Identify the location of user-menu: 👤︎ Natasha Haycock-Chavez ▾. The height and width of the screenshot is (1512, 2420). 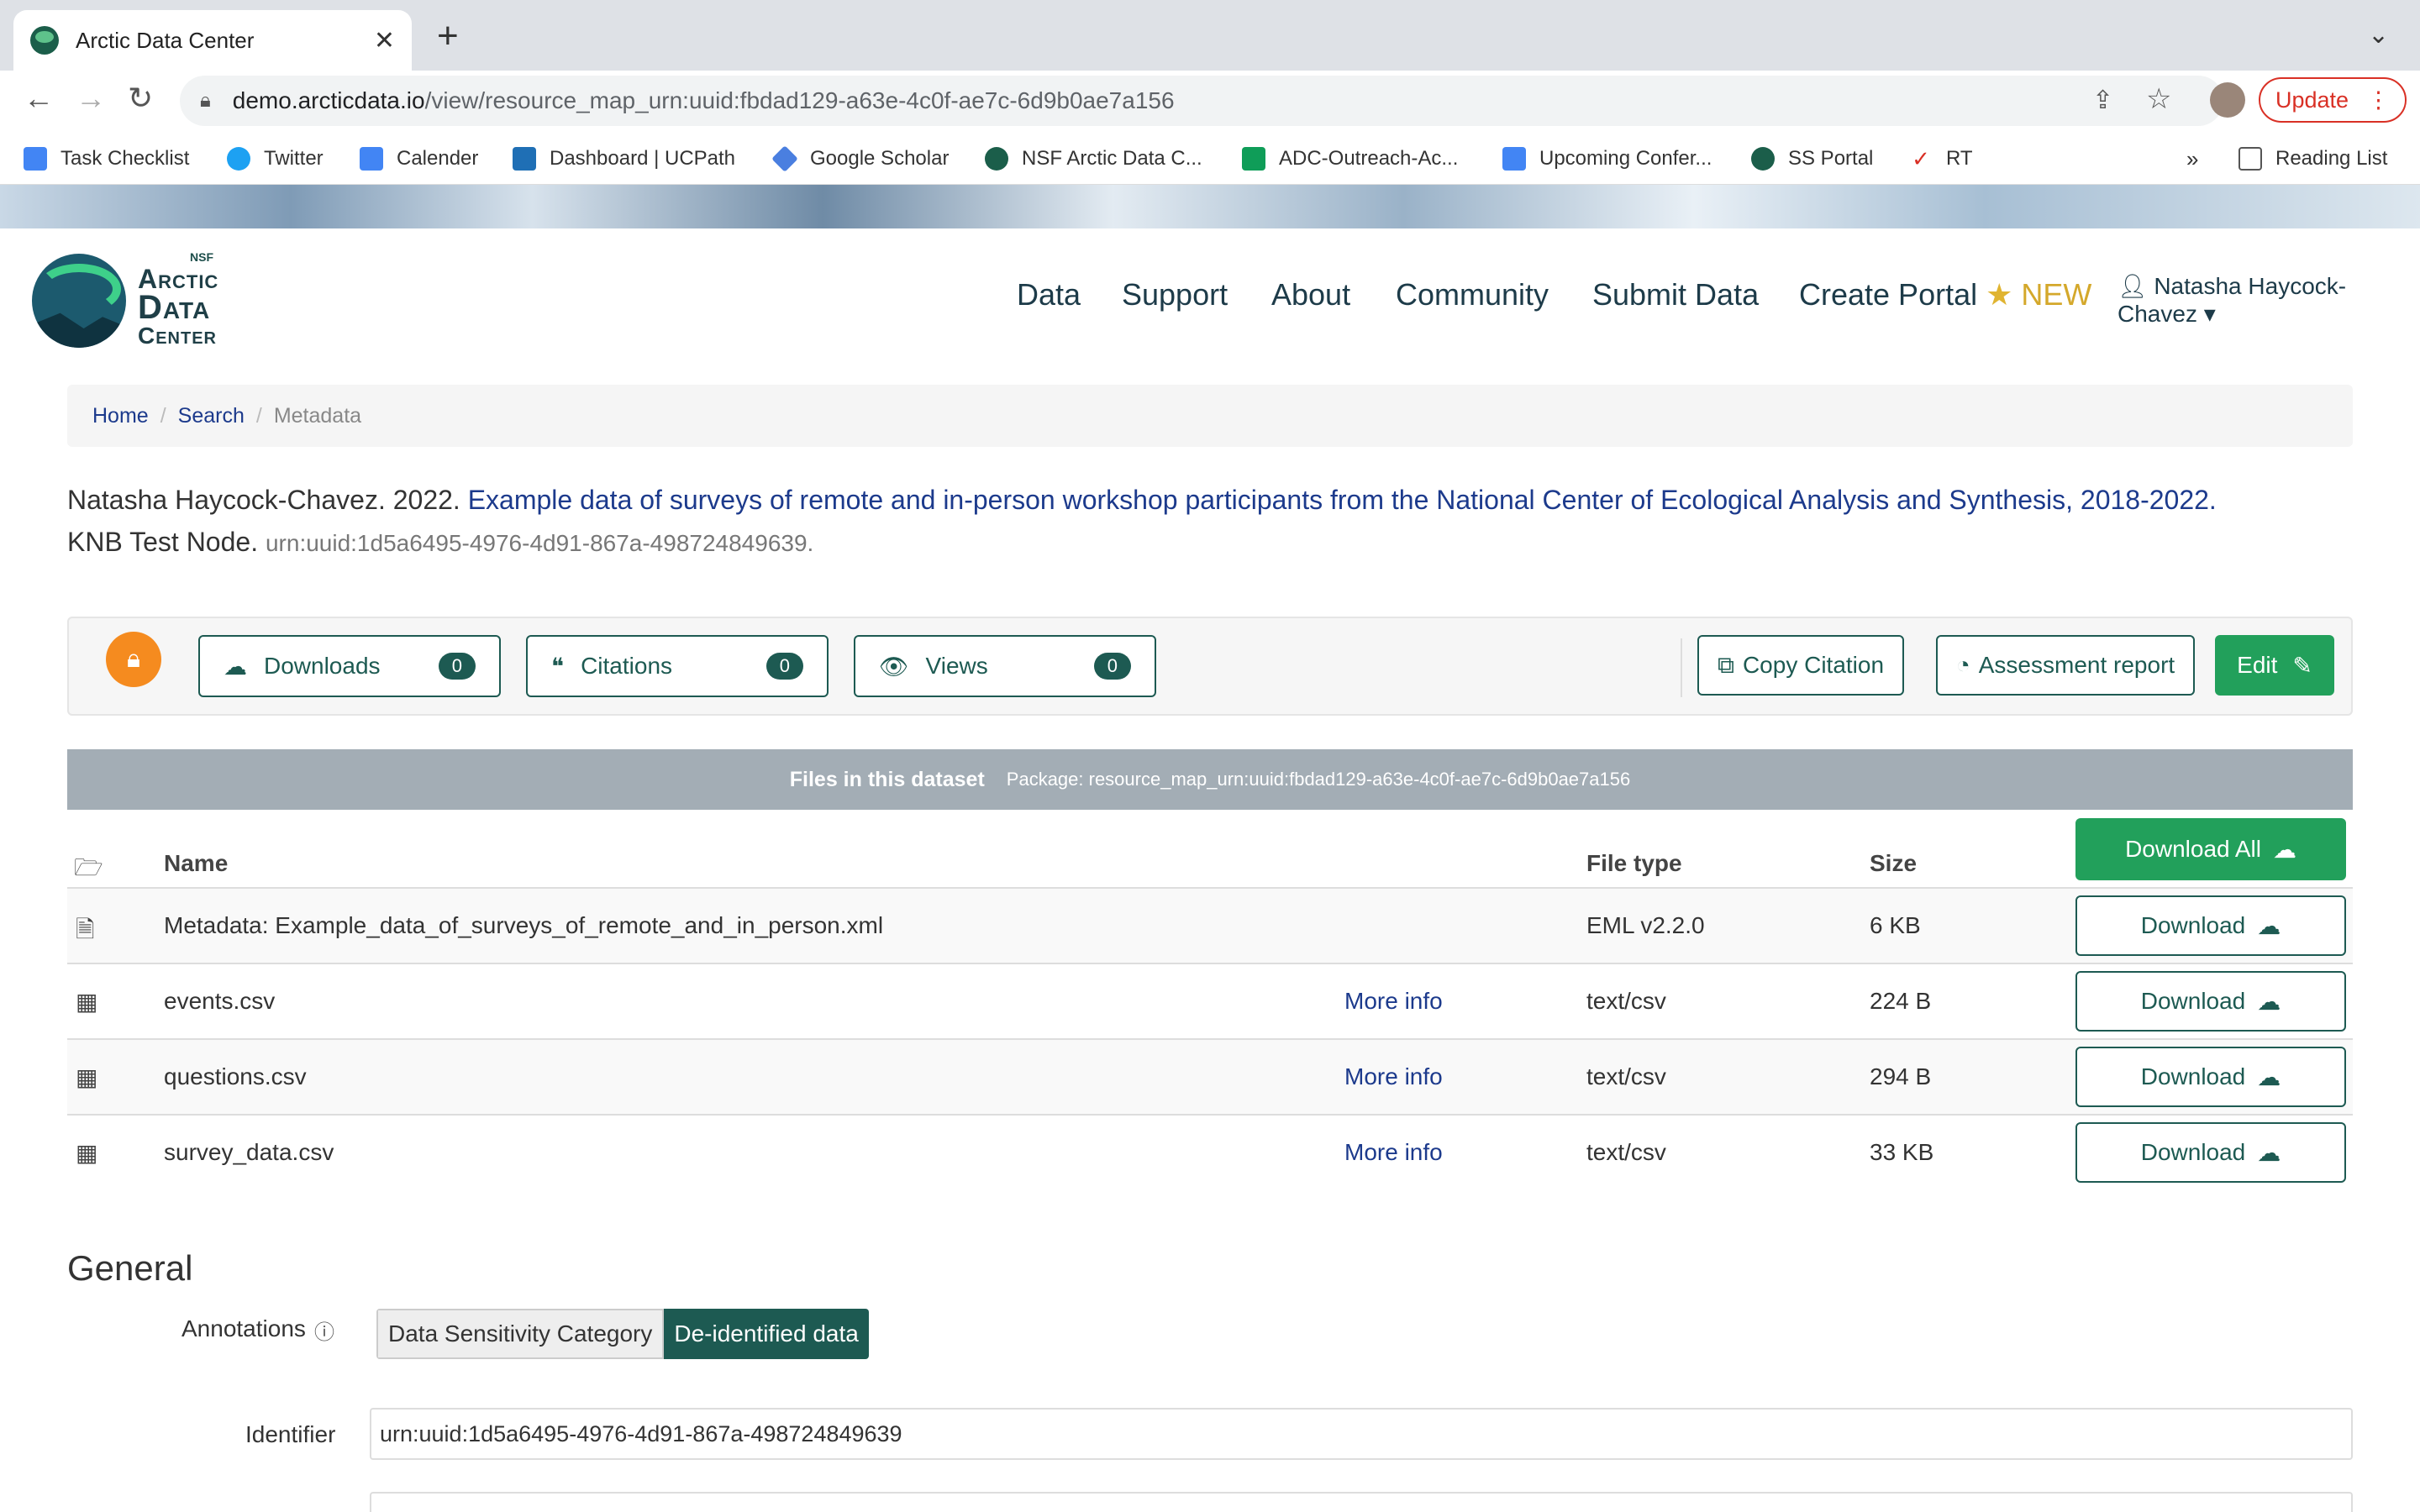
(2269, 300).